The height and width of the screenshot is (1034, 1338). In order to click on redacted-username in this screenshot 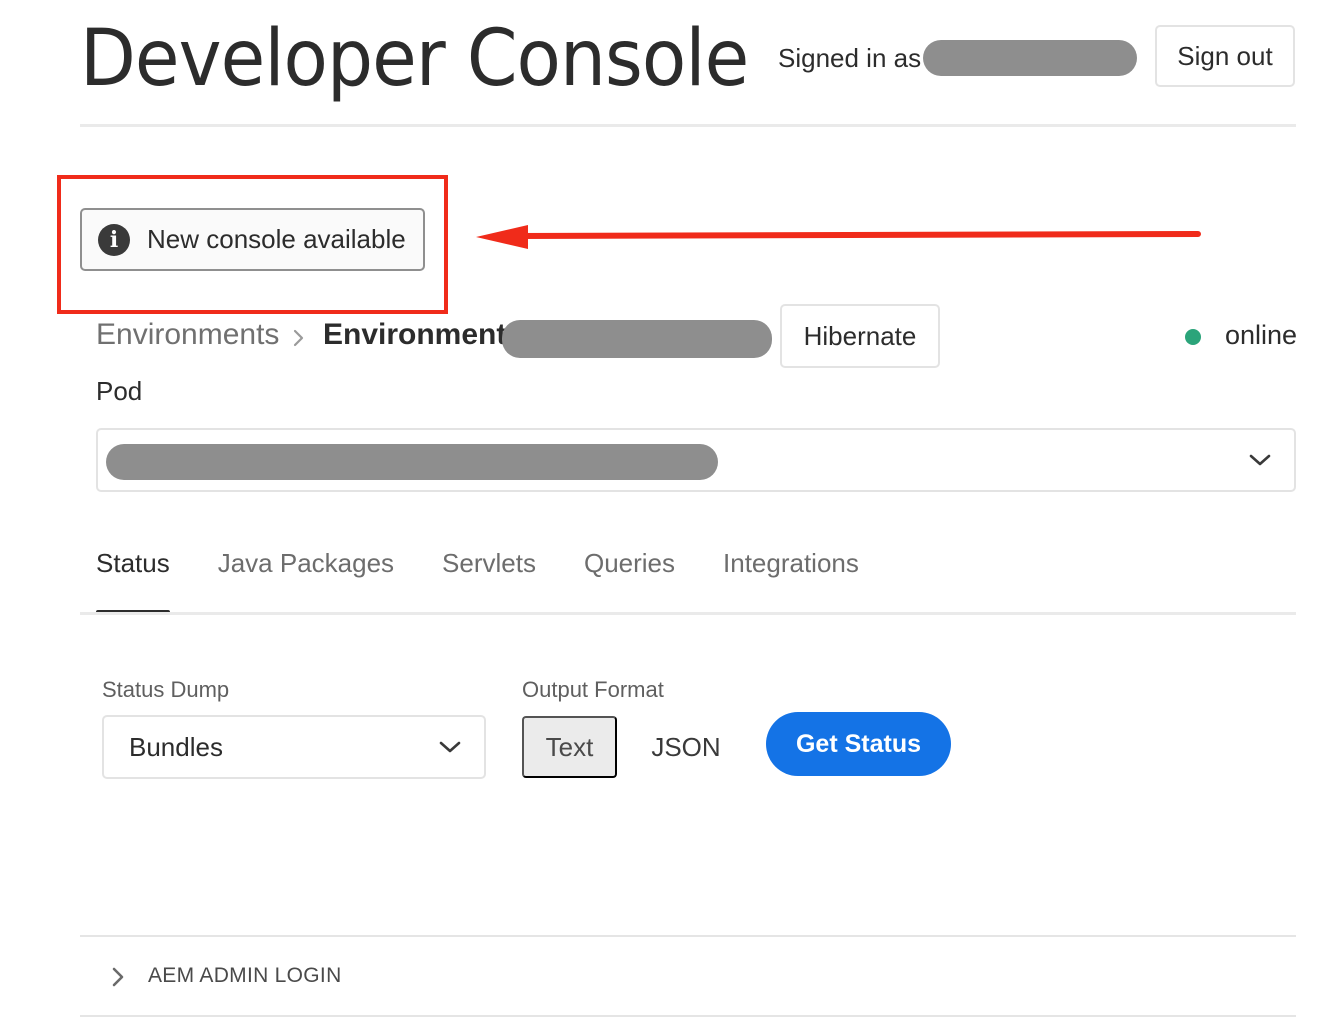, I will do `click(1030, 58)`.